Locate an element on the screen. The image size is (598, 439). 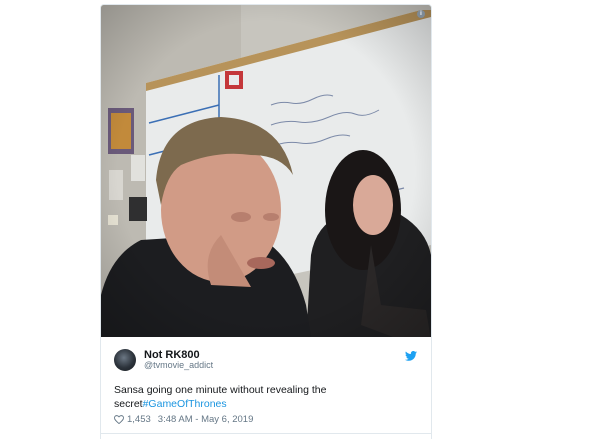
hashtag-link: #GameOfThrones is located at coordinates (185, 404).